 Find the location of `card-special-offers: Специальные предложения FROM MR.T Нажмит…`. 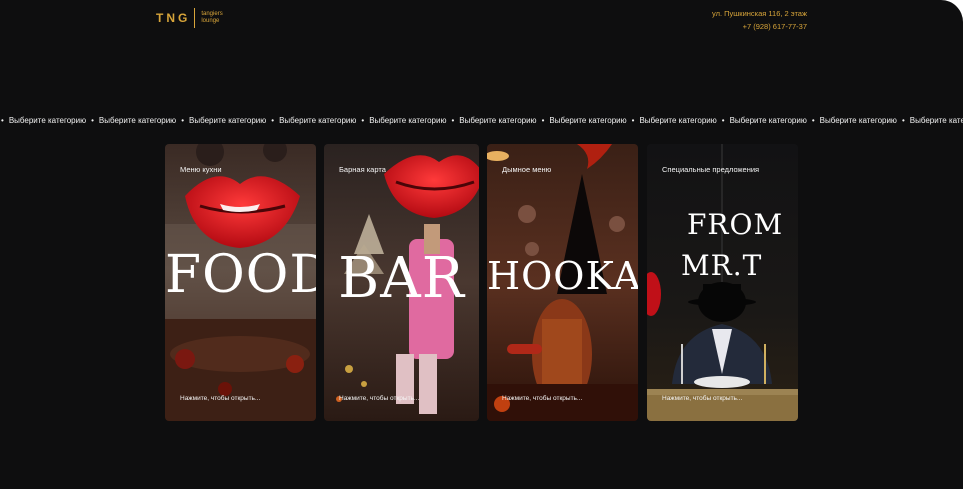

card-special-offers: Специальные предложения FROM MR.T Нажмит… is located at coordinates (722, 282).